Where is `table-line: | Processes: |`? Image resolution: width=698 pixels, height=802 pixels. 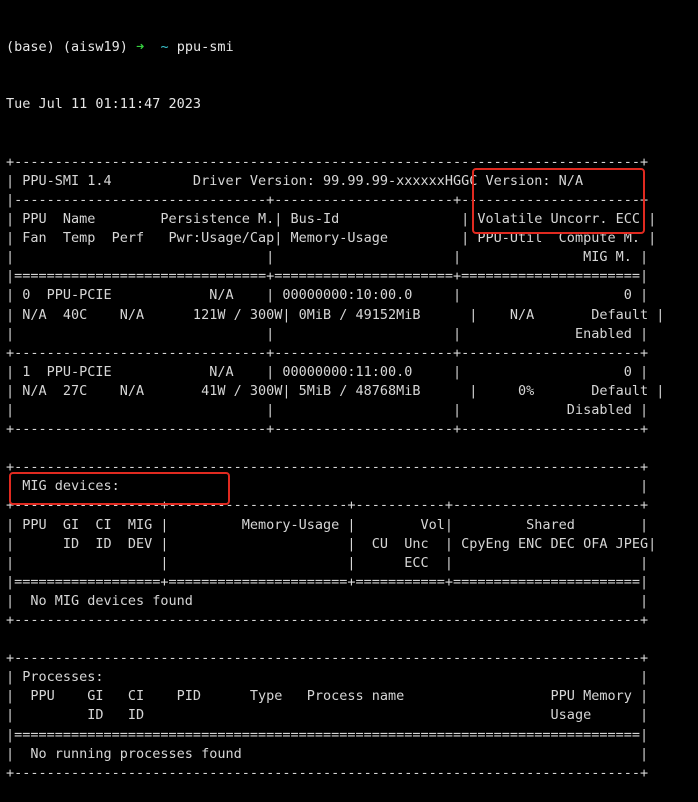 table-line: | Processes: | is located at coordinates (327, 677).